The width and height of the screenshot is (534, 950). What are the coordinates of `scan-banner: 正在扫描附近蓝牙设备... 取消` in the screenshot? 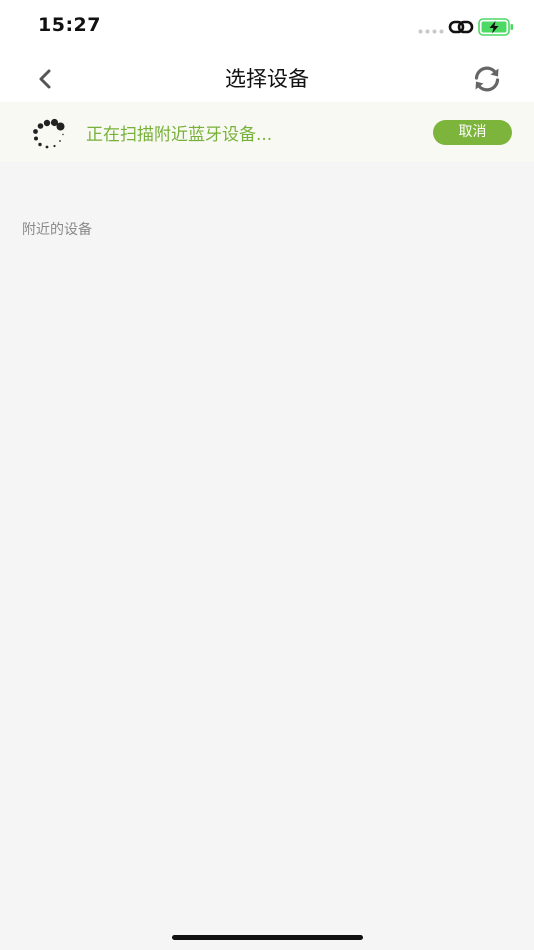 It's located at (267, 132).